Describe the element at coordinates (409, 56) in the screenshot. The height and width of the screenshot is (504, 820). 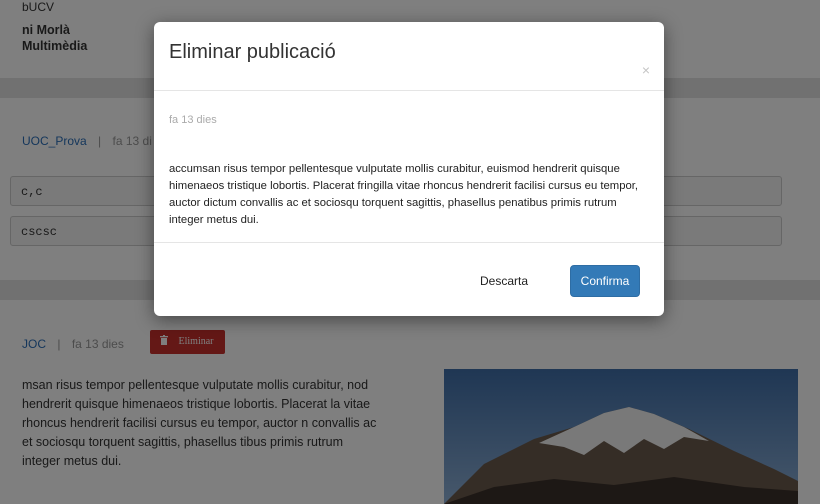
I see `modal-header: Eliminar publicació ×` at that location.